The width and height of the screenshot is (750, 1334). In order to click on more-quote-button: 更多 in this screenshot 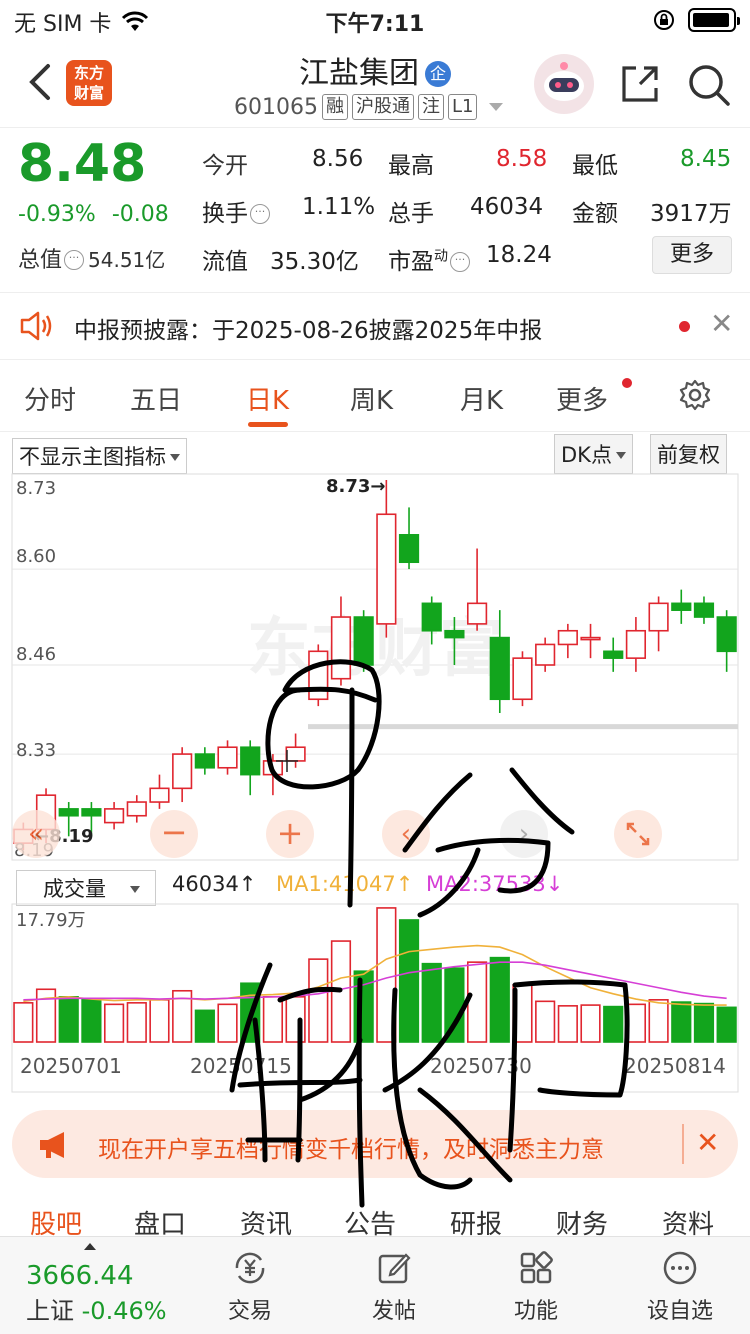, I will do `click(692, 255)`.